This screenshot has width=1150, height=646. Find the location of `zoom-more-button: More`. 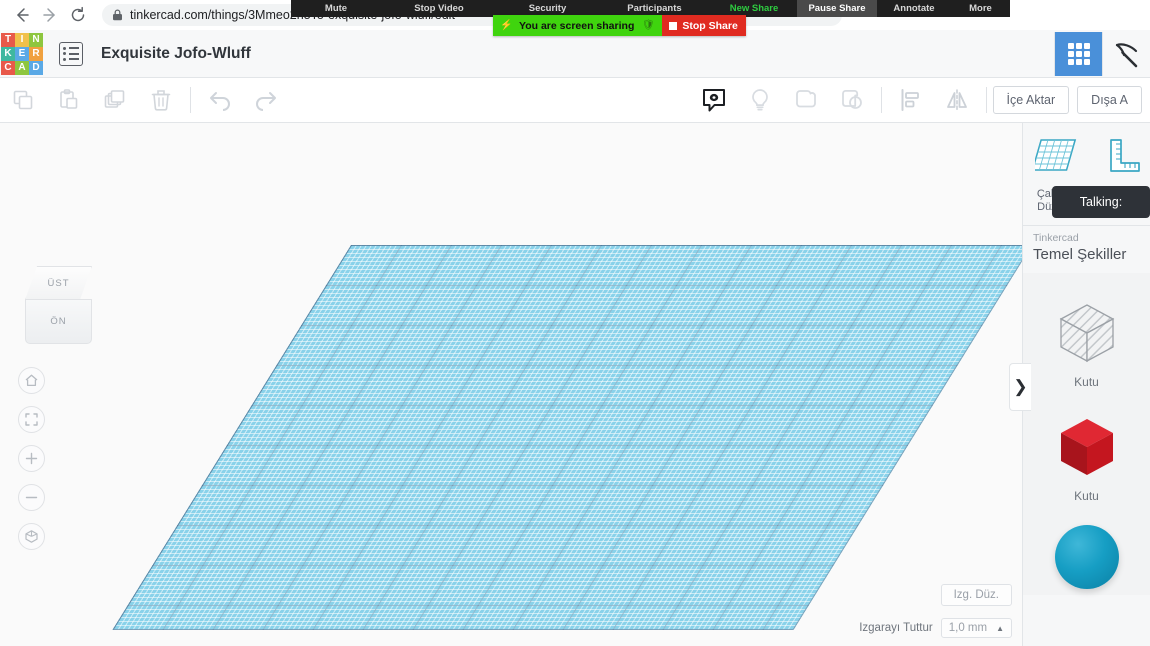

zoom-more-button: More is located at coordinates (980, 8).